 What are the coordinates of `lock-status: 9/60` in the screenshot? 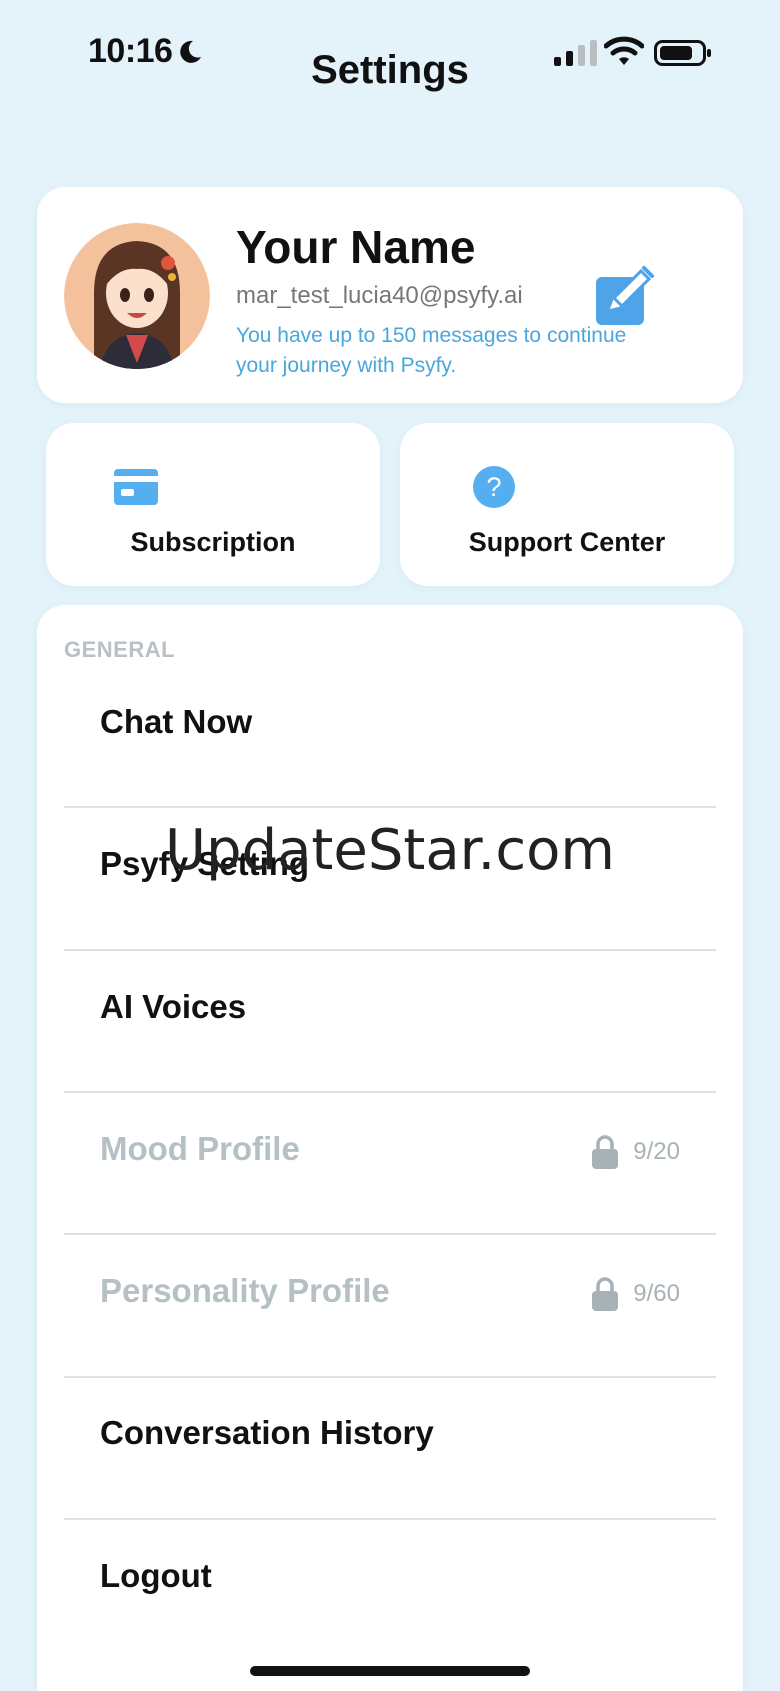 It's located at (635, 1294).